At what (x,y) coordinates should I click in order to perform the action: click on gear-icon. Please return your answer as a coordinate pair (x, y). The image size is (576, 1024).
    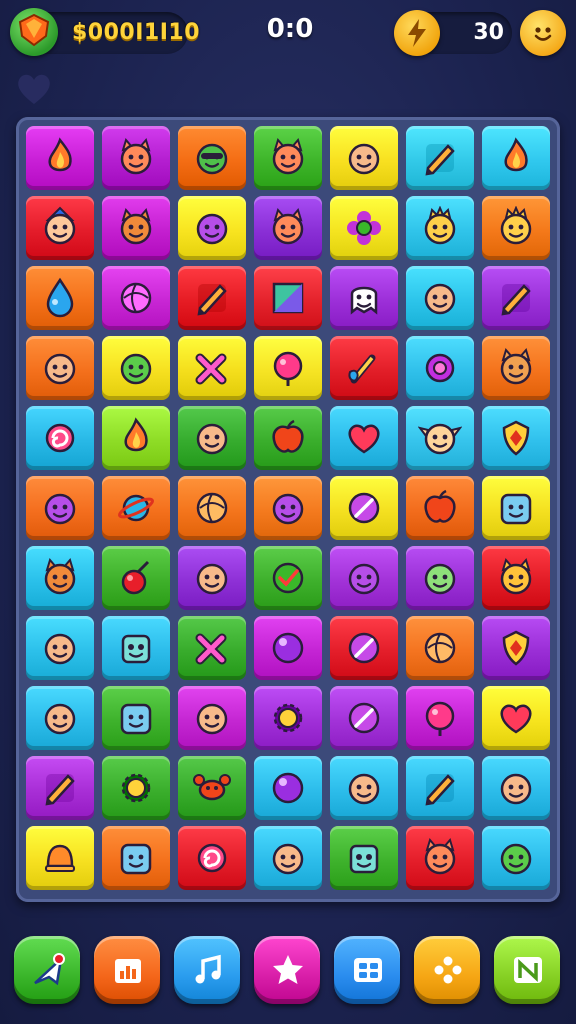
    Looking at the image, I should click on (136, 788).